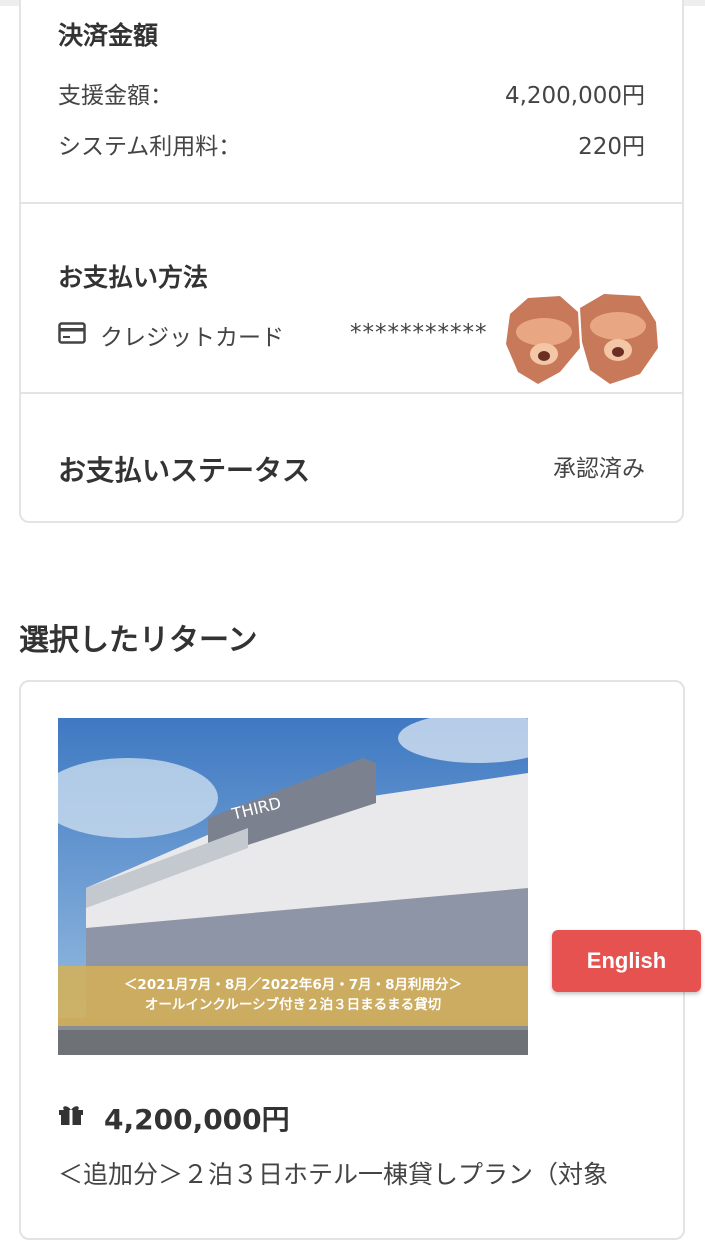 Image resolution: width=705 pixels, height=1240 pixels. What do you see at coordinates (133, 277) in the screenshot?
I see `payment-method-title: お支払い方法` at bounding box center [133, 277].